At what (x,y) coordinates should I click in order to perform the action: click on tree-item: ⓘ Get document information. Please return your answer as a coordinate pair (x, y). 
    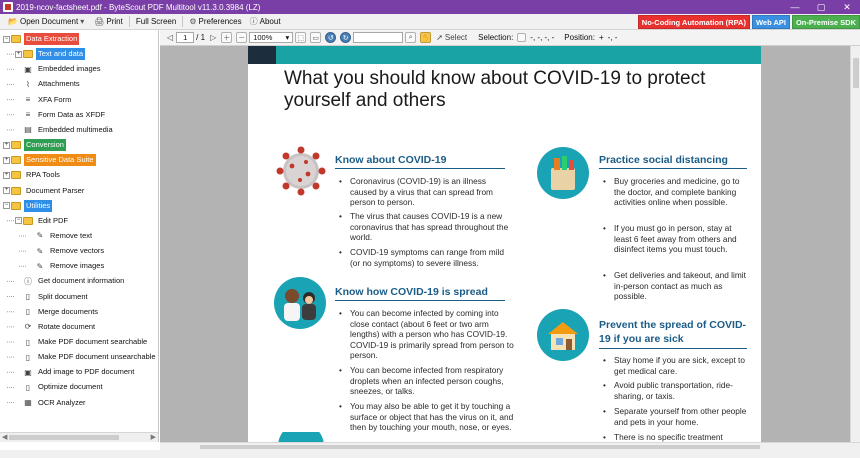
    Looking at the image, I should click on (70, 281).